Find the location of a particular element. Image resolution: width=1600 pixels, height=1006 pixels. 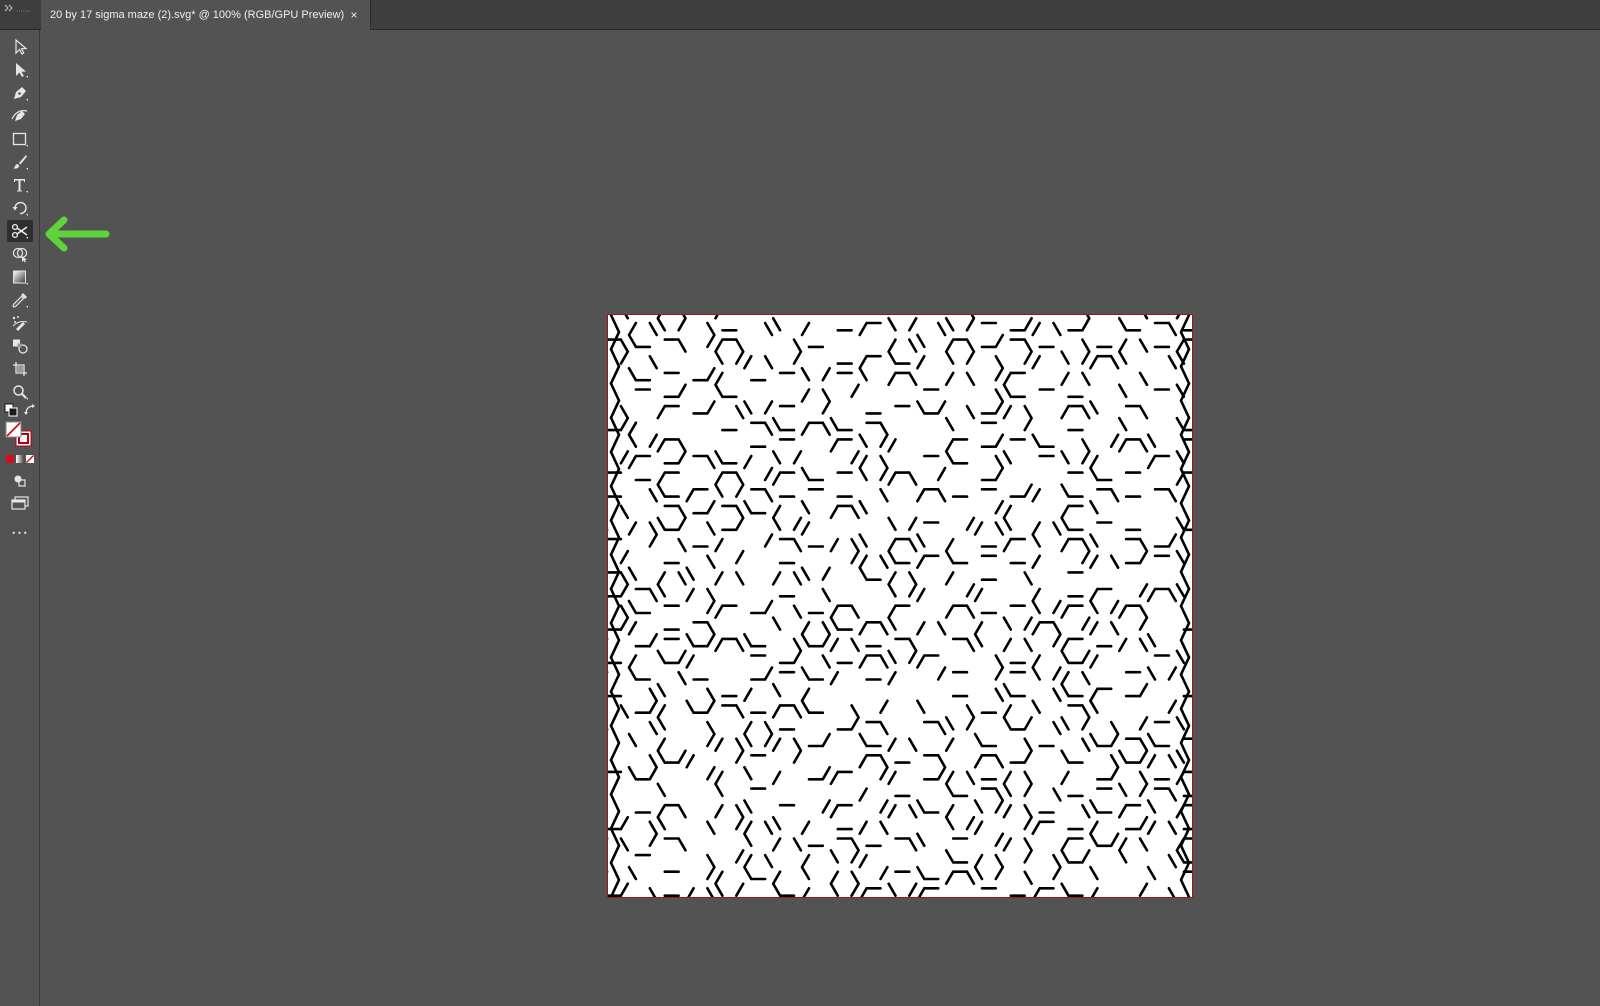

zoom-icon is located at coordinates (20, 392).